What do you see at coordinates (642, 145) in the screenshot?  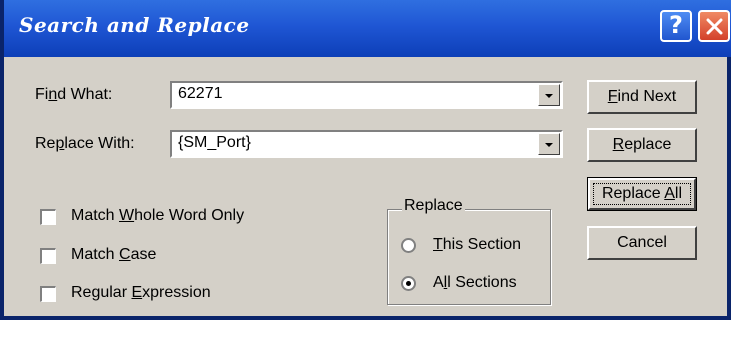 I see `replace-button: Replace` at bounding box center [642, 145].